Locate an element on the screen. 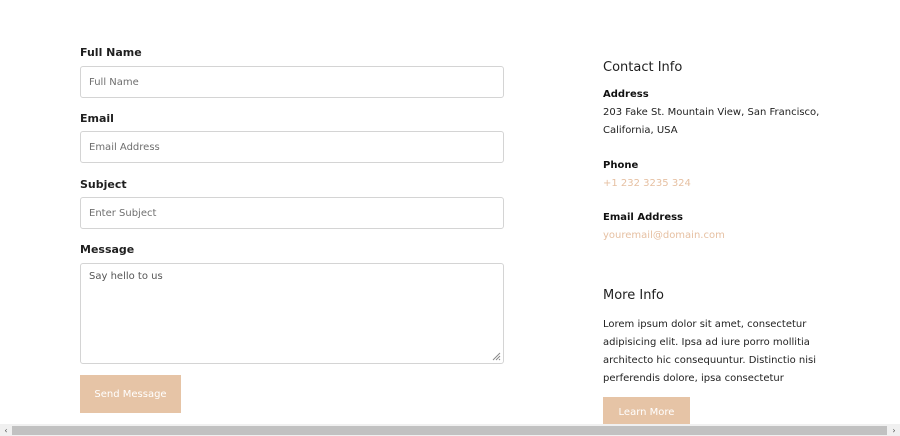  learn-more-button: Learn More is located at coordinates (646, 412).